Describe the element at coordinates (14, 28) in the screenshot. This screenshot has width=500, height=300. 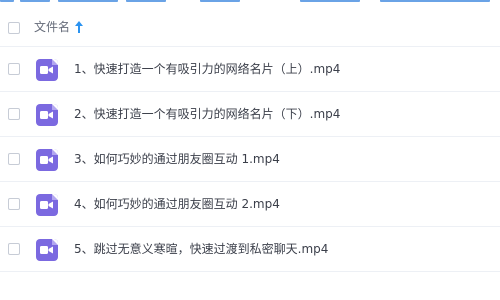
I see `select-all-checkbox` at that location.